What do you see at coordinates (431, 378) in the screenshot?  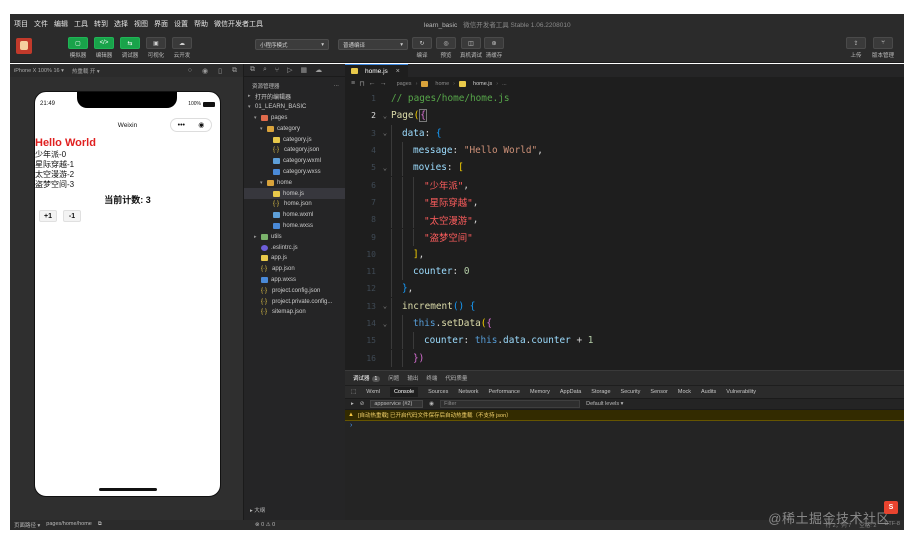 I see `debugger-top-tab: 终端` at bounding box center [431, 378].